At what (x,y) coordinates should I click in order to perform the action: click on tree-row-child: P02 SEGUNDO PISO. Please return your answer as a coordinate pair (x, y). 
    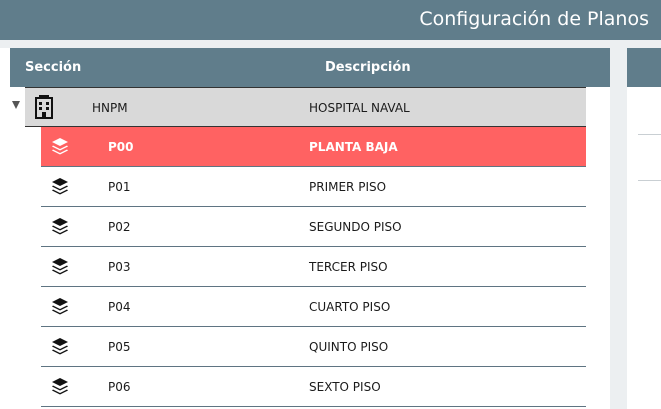
    Looking at the image, I should click on (313, 227).